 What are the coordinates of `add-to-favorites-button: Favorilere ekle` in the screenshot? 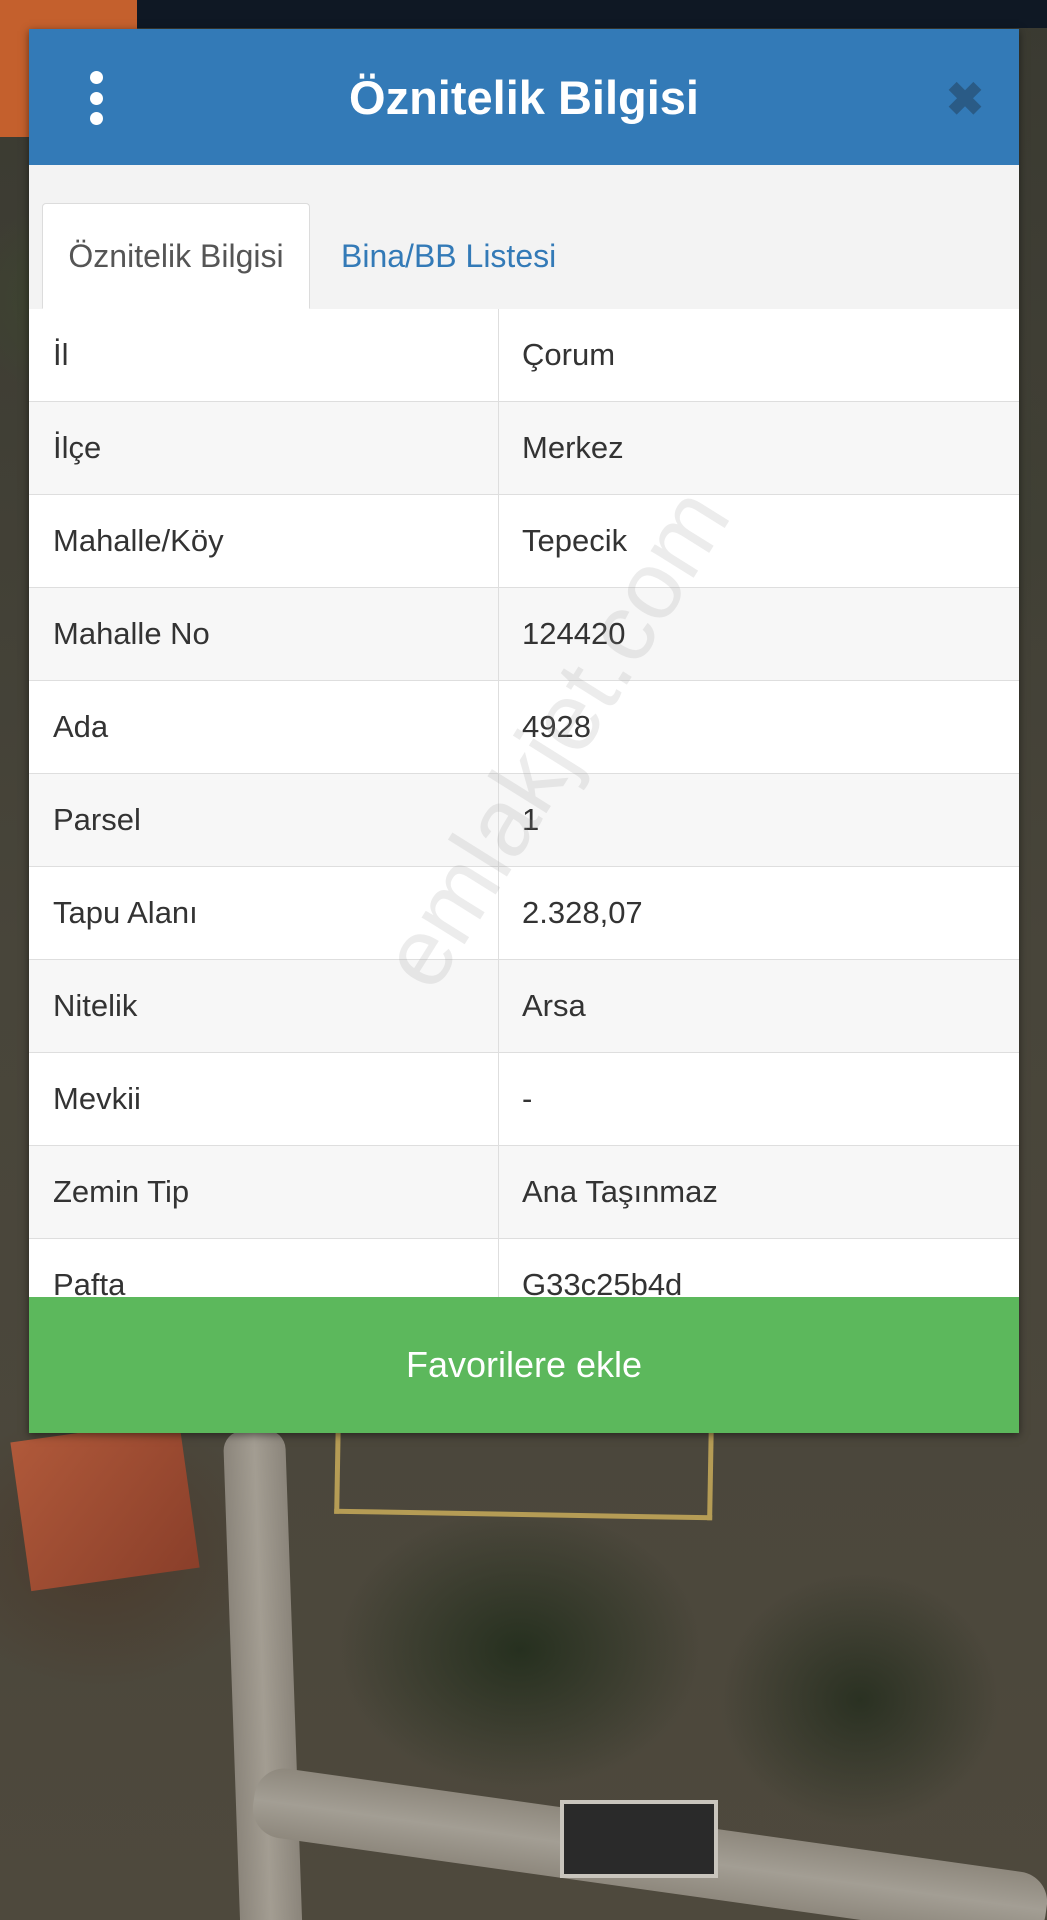 It's located at (524, 1365).